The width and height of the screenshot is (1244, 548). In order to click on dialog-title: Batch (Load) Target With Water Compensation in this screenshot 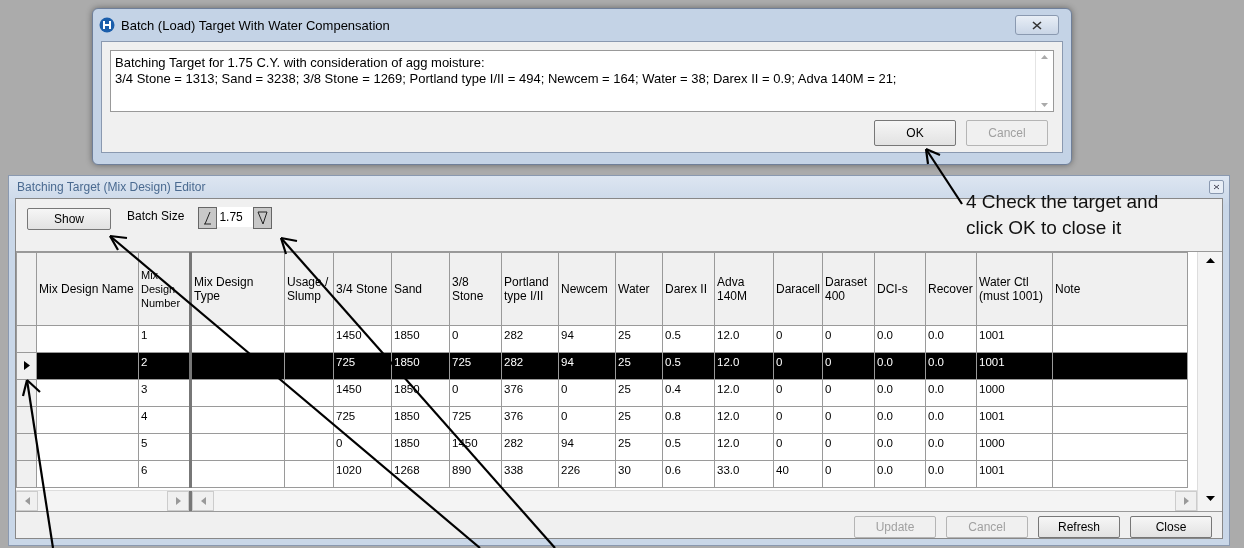, I will do `click(255, 25)`.